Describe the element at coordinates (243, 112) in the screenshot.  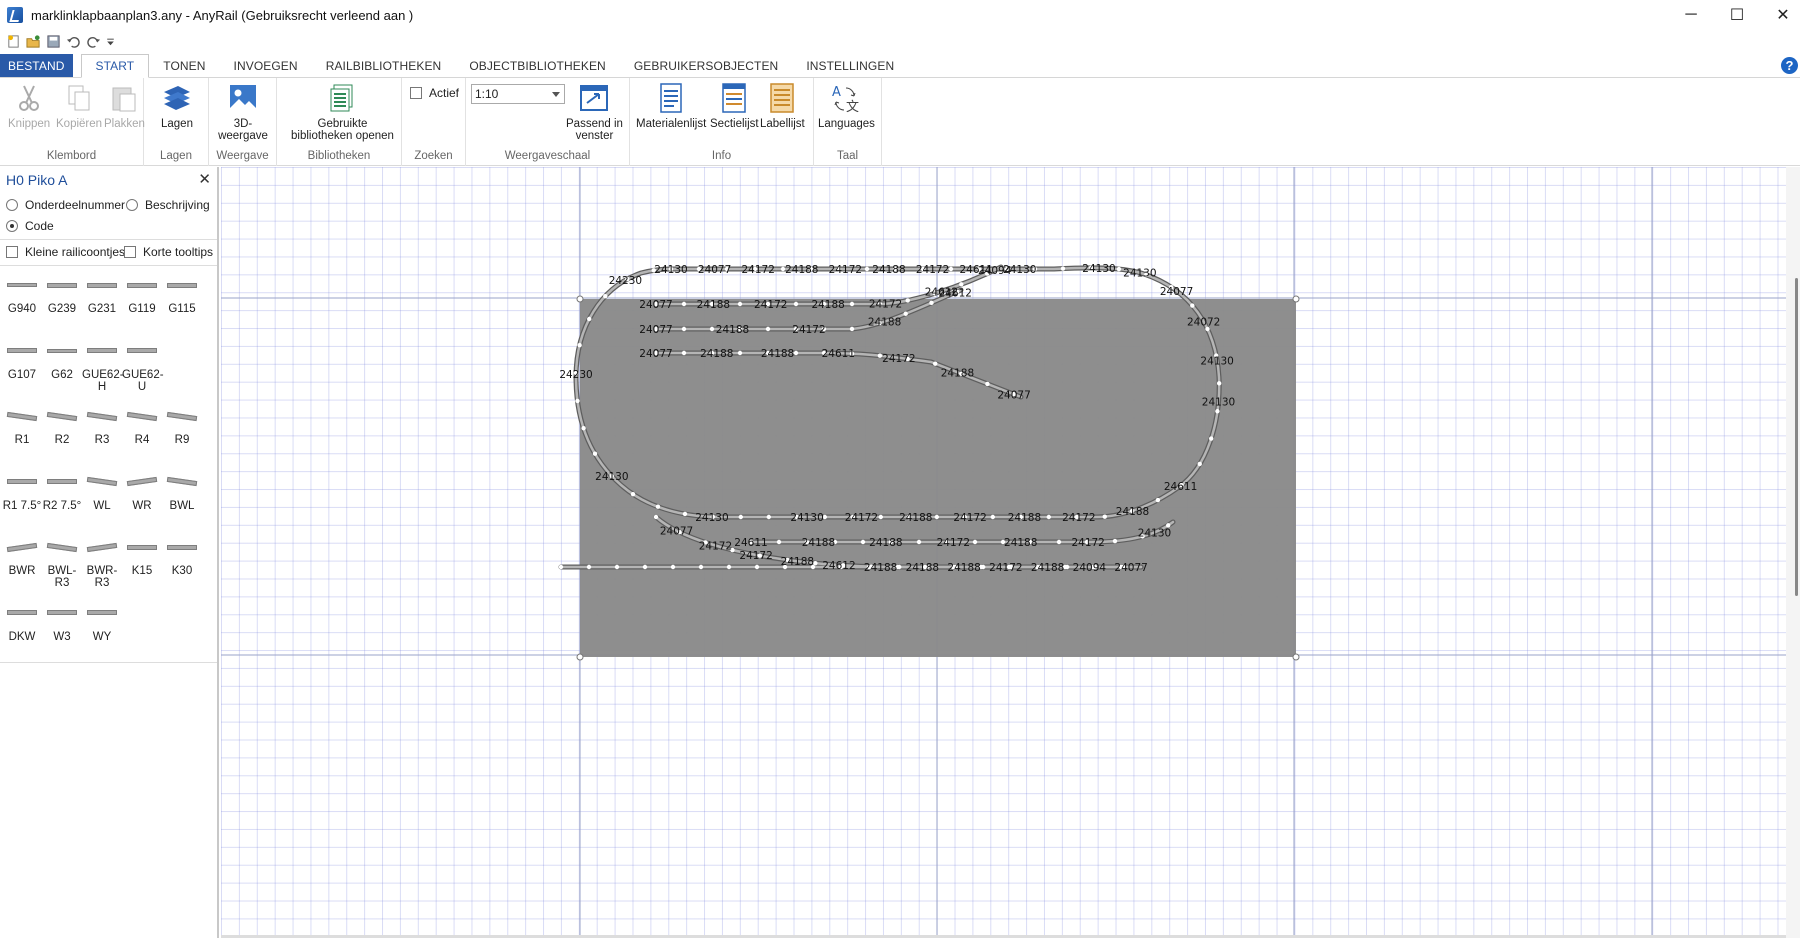
I see `3d-view-button: 3D-weergave` at that location.